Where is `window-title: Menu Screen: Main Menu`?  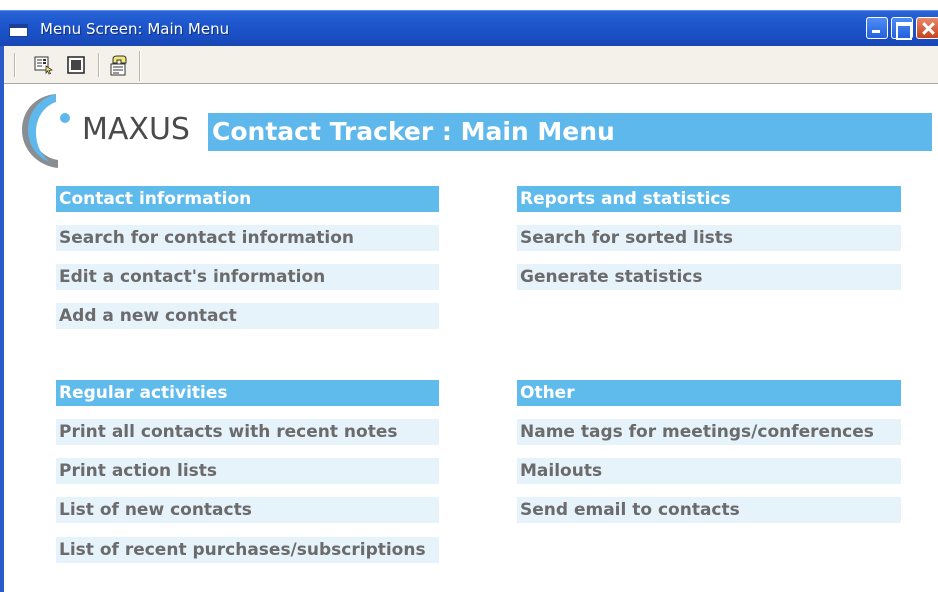
window-title: Menu Screen: Main Menu is located at coordinates (135, 29).